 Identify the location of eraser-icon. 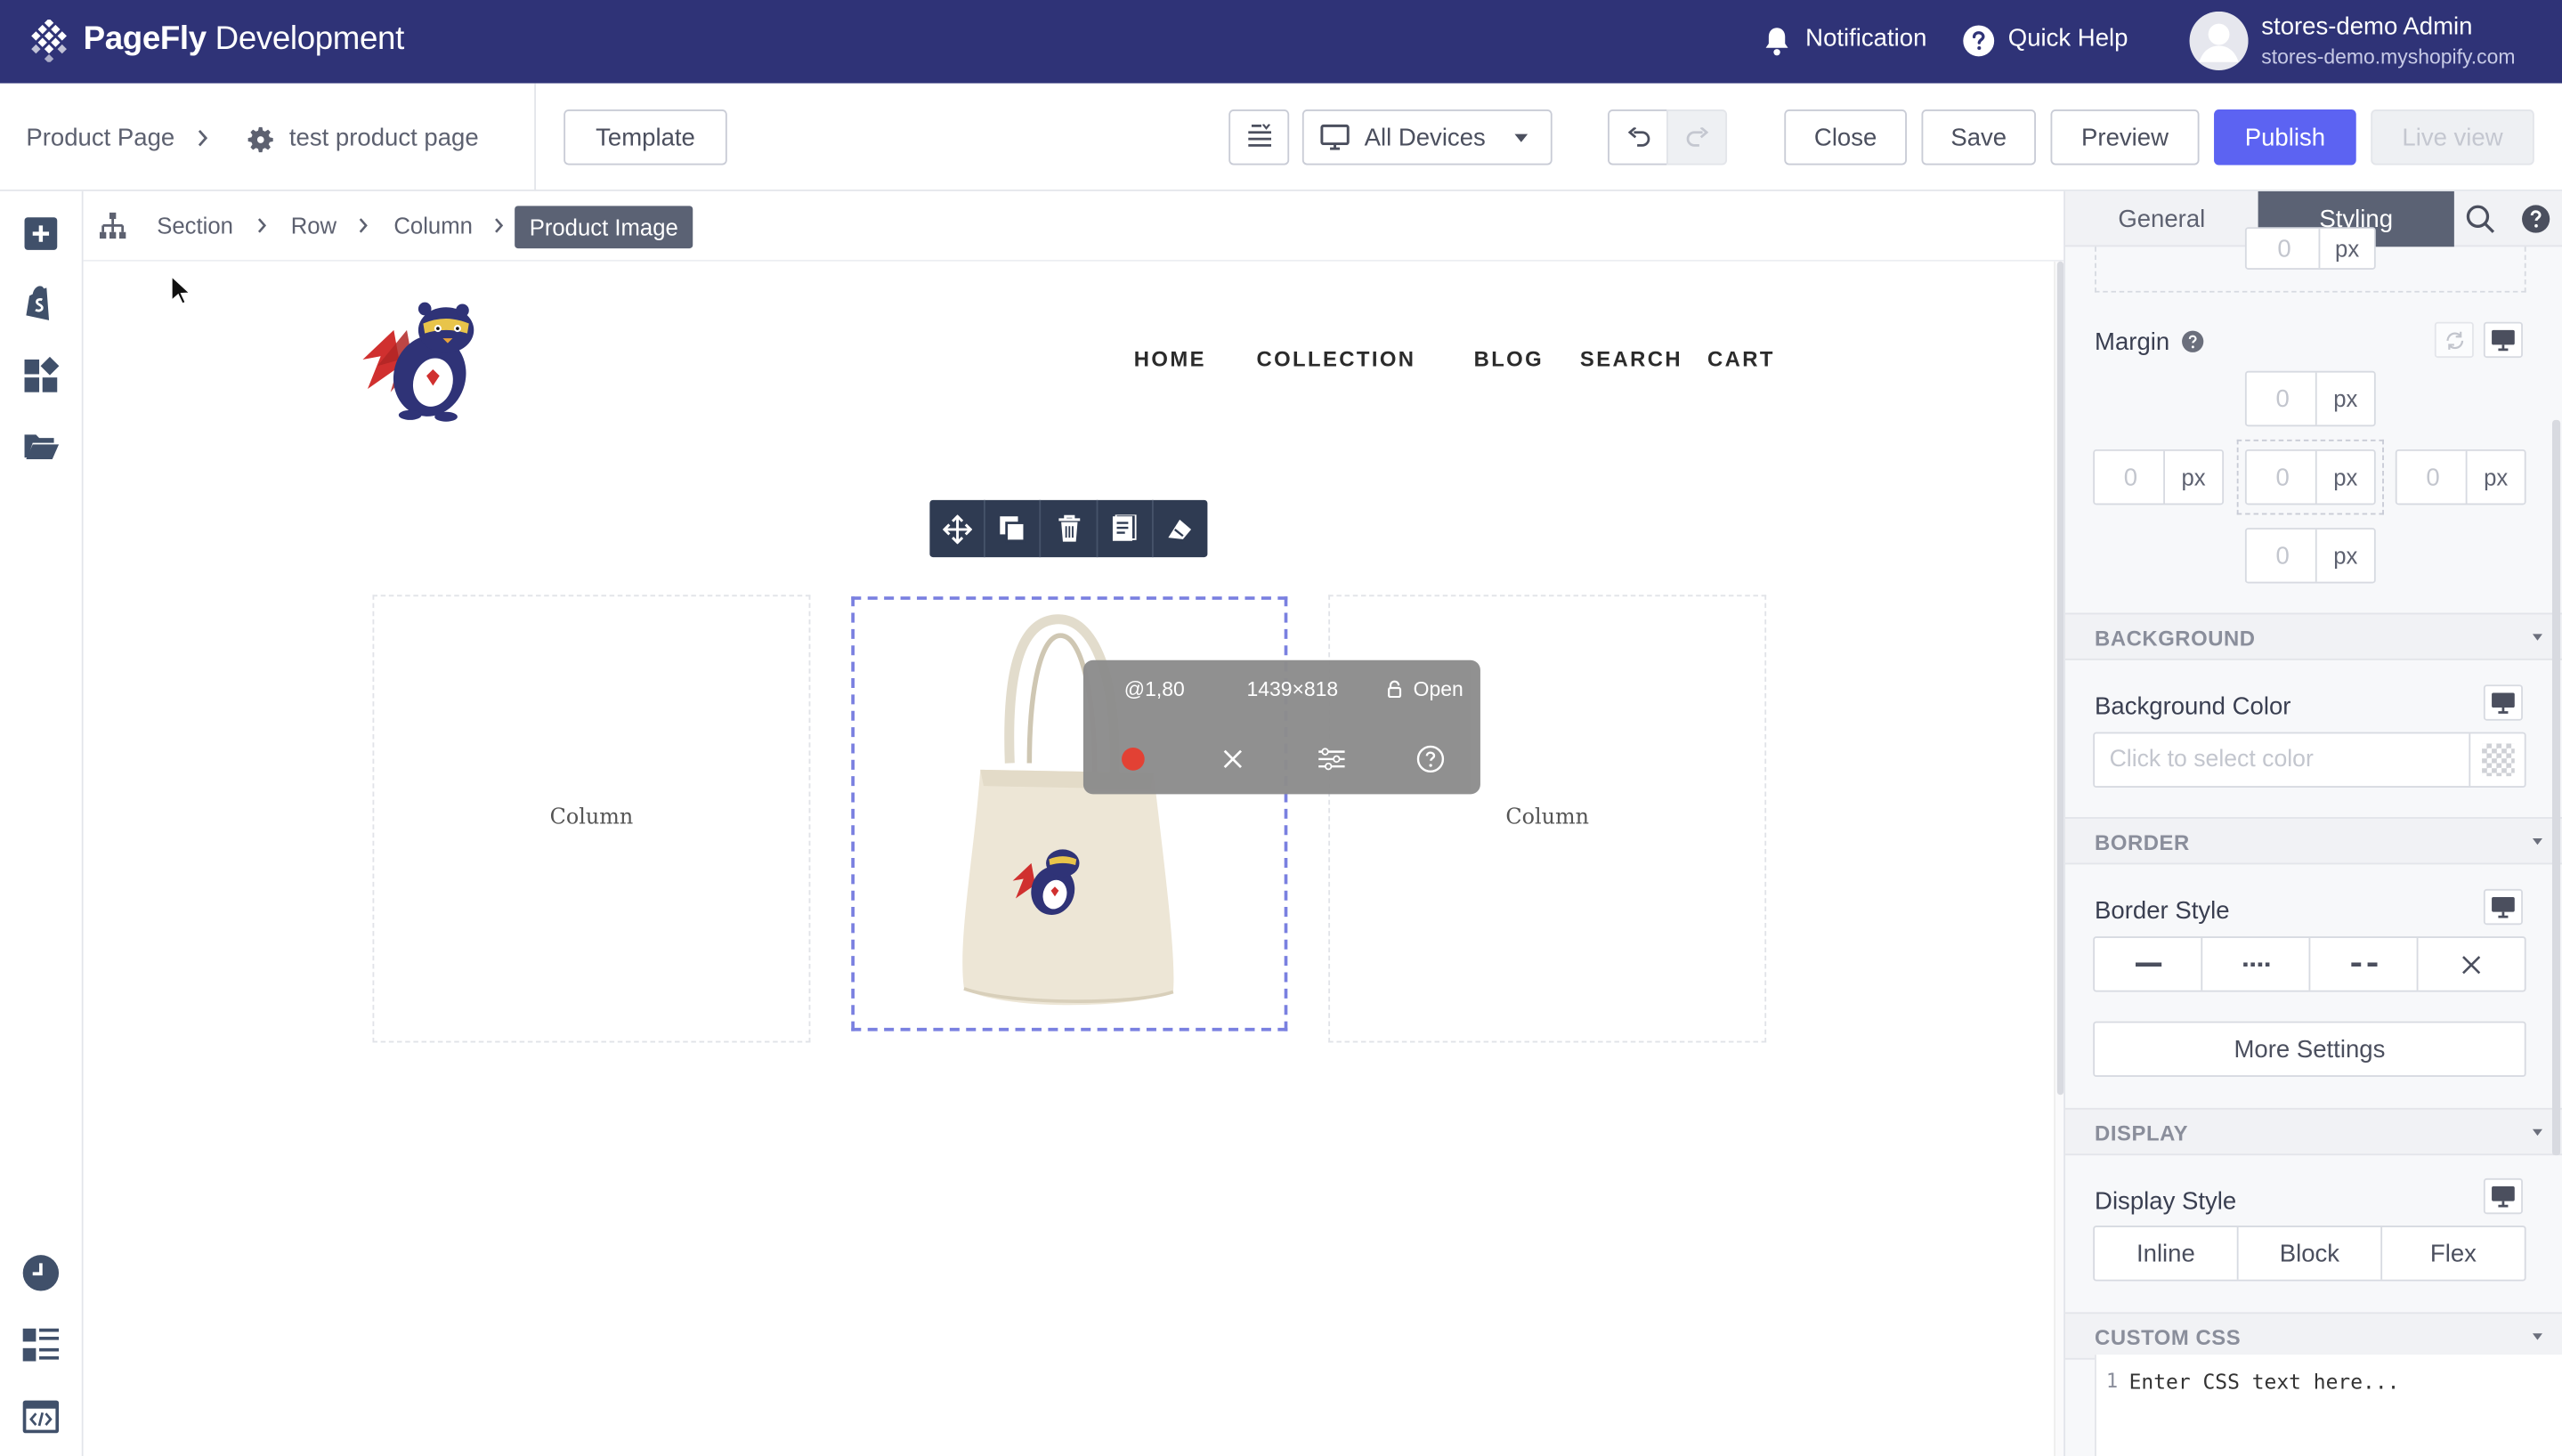
(1180, 528).